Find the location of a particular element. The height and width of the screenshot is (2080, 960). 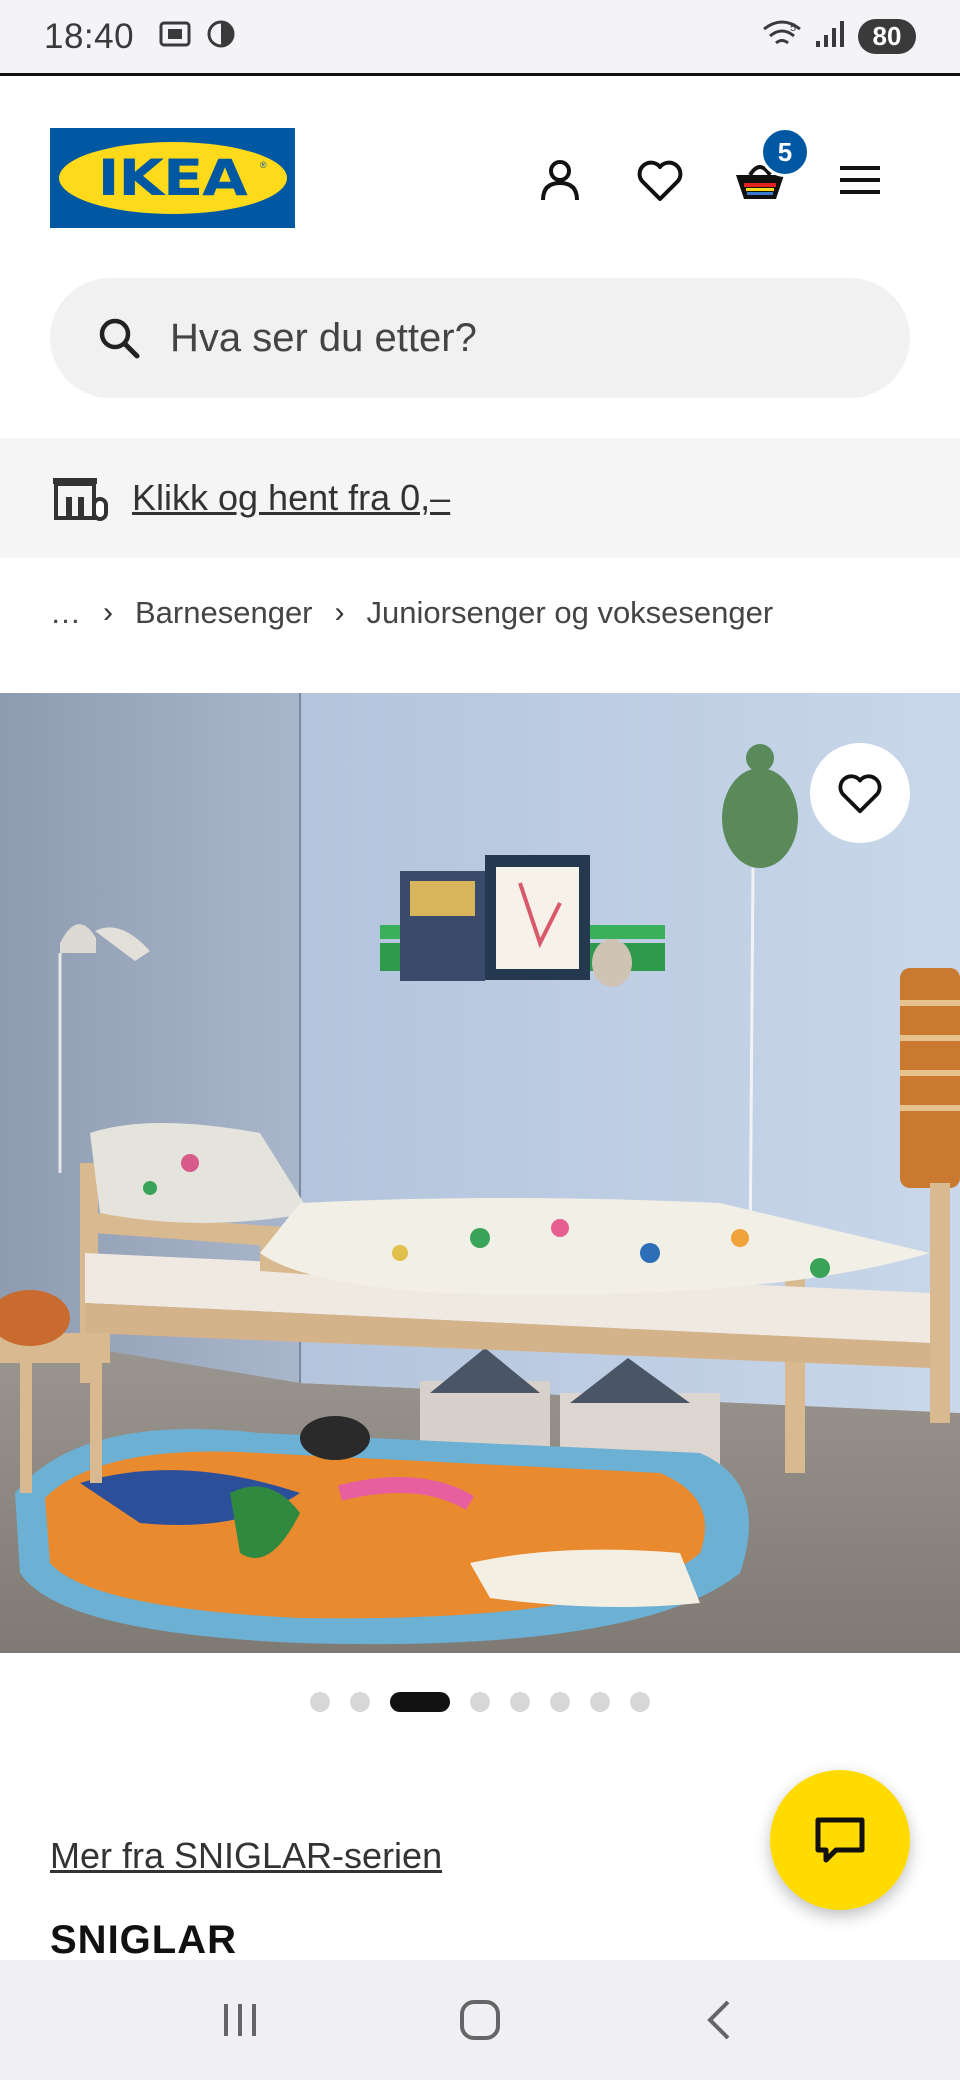

series-link: Mer fra SNIGLAR-serien is located at coordinates (246, 1856).